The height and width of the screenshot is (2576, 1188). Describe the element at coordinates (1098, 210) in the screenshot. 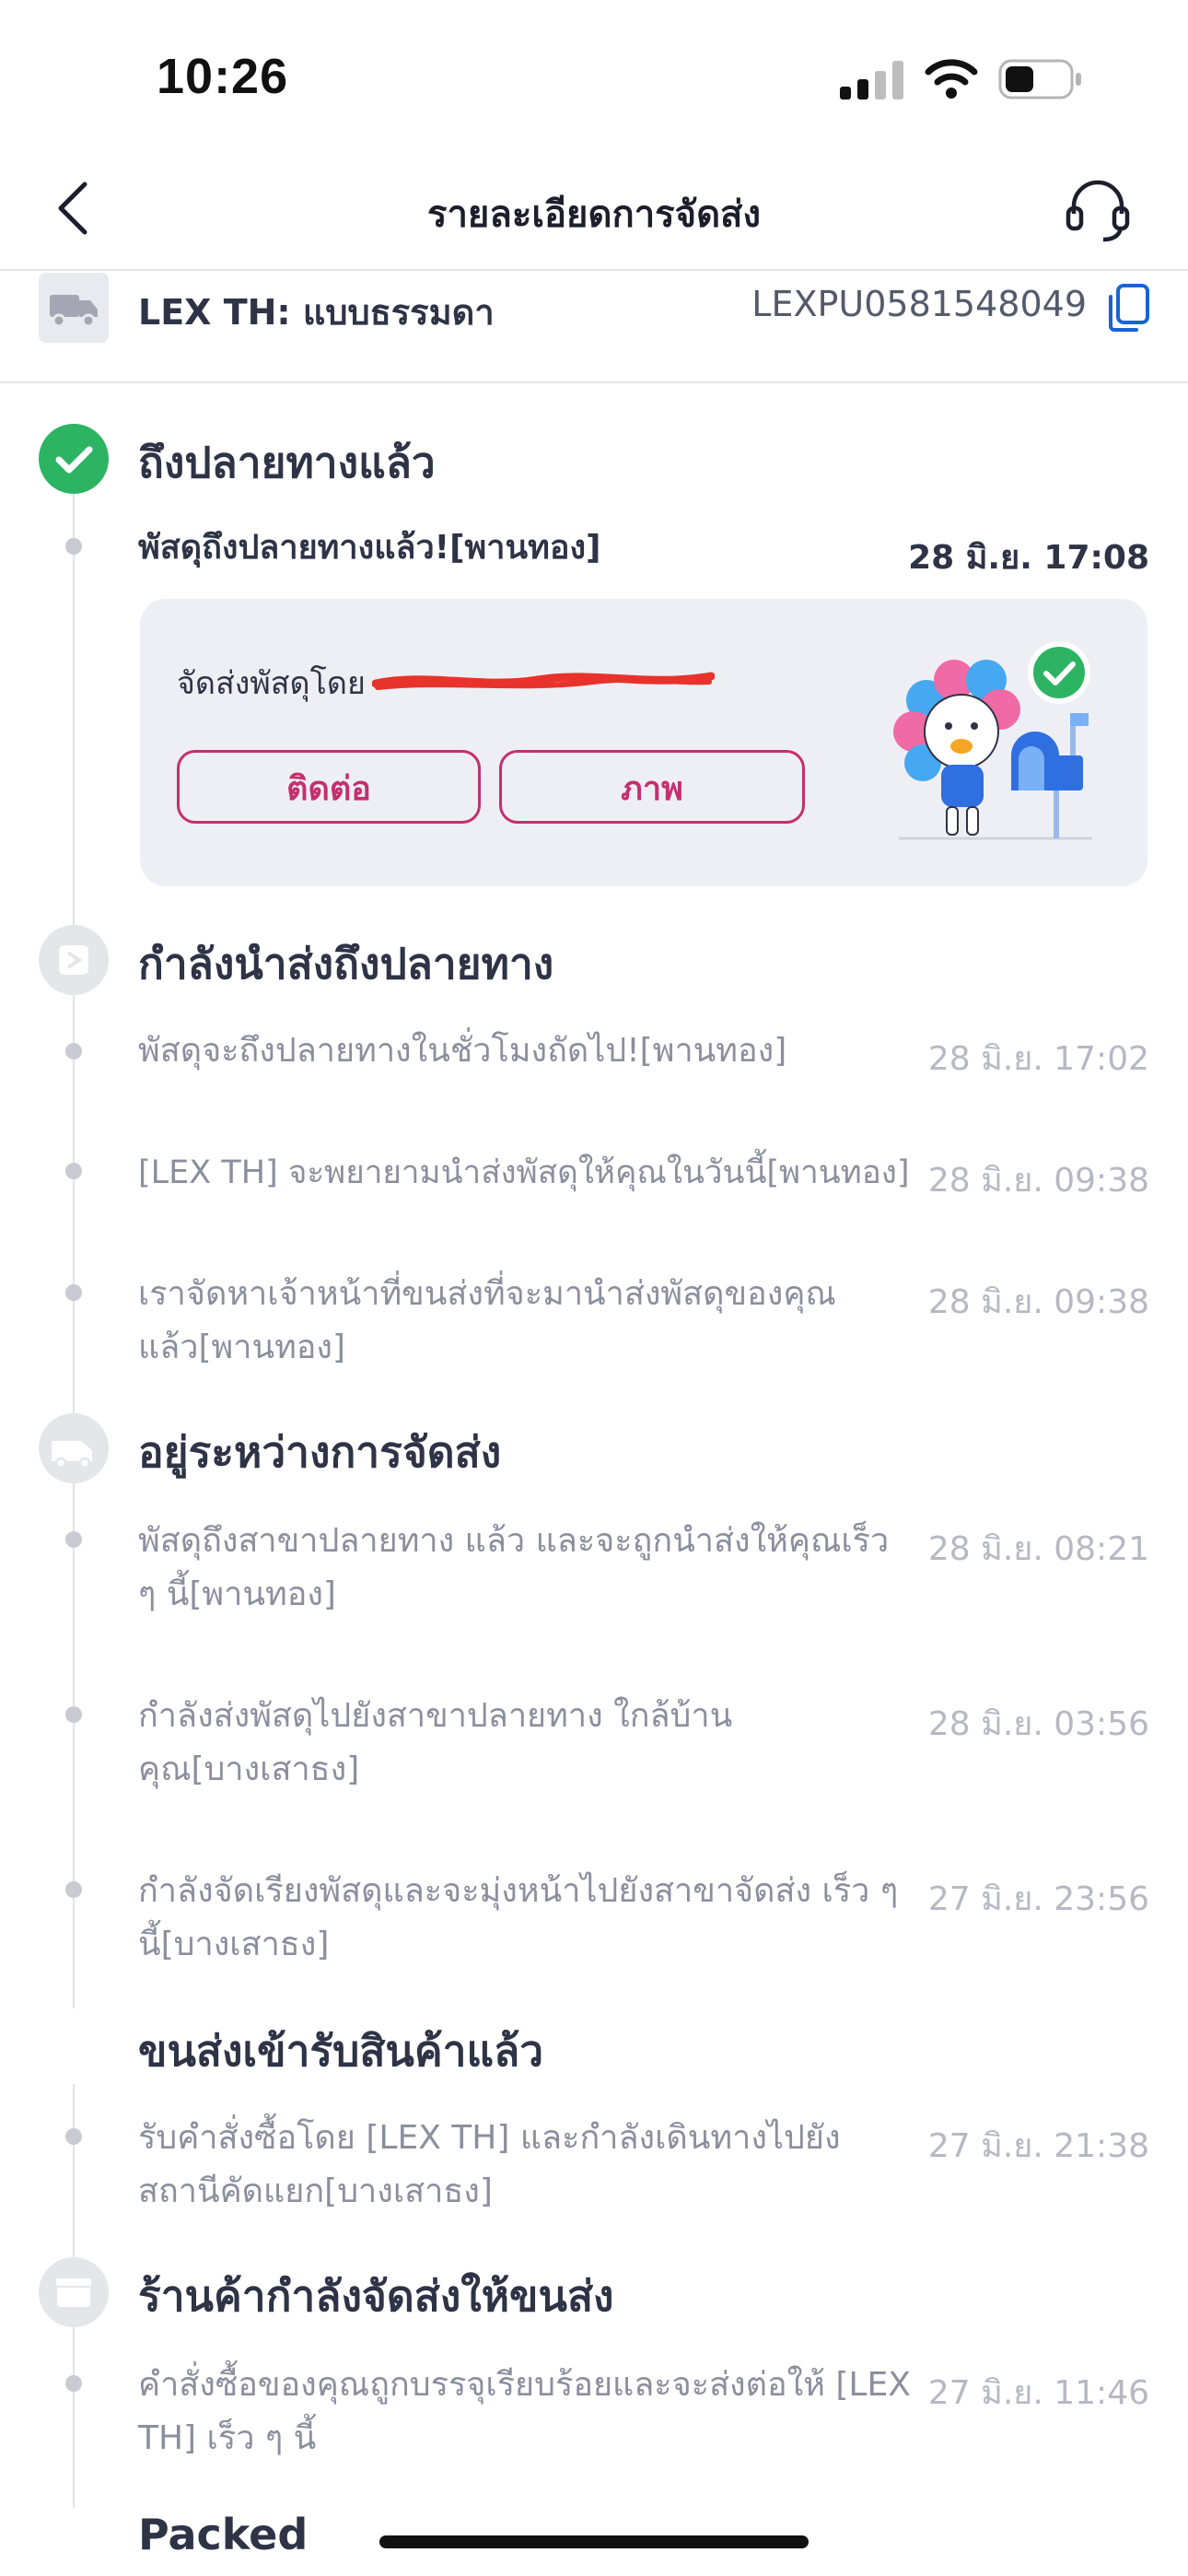

I see `headset-icon` at that location.